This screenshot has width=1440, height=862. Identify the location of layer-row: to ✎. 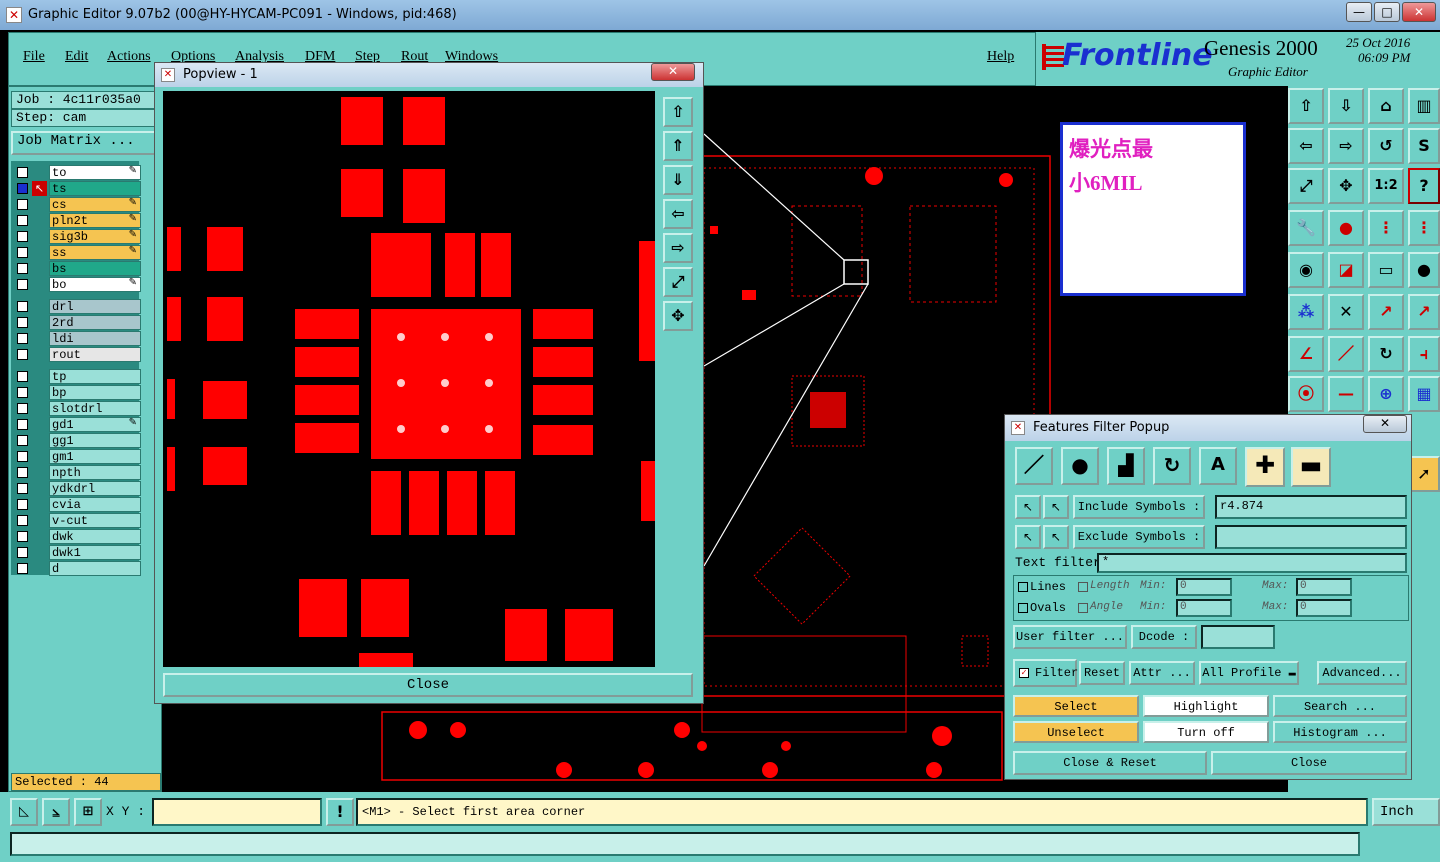
(78, 172).